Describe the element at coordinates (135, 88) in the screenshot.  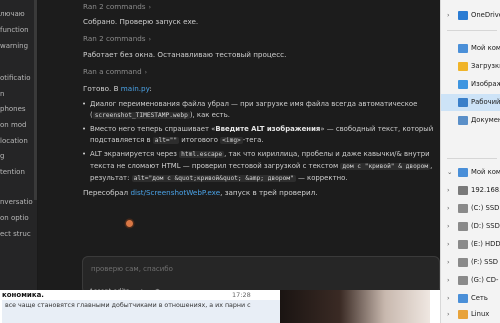
I see `file-link: main.py` at that location.